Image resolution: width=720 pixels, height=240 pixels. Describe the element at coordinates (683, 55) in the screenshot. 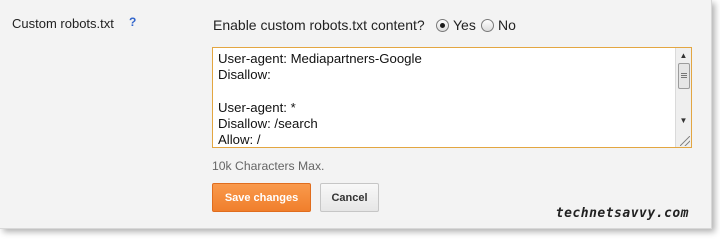

I see `scroll-up-arrow-icon: ▲` at that location.